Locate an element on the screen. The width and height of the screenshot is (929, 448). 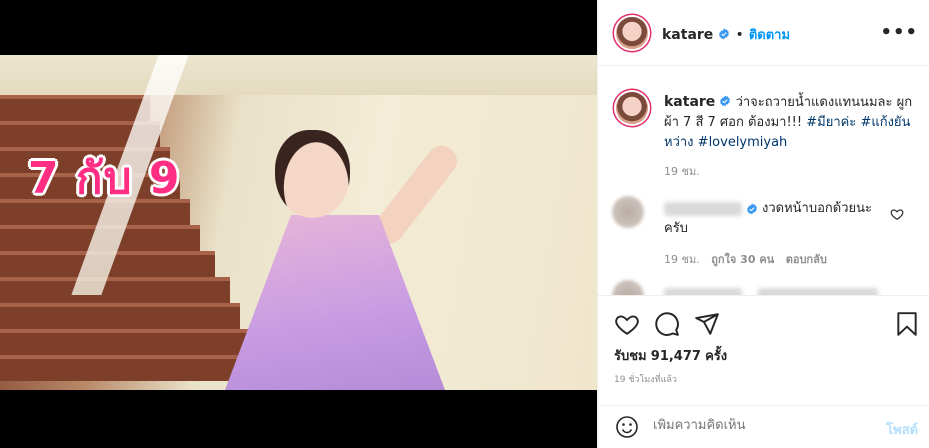
comment-text-blurred is located at coordinates (818, 291).